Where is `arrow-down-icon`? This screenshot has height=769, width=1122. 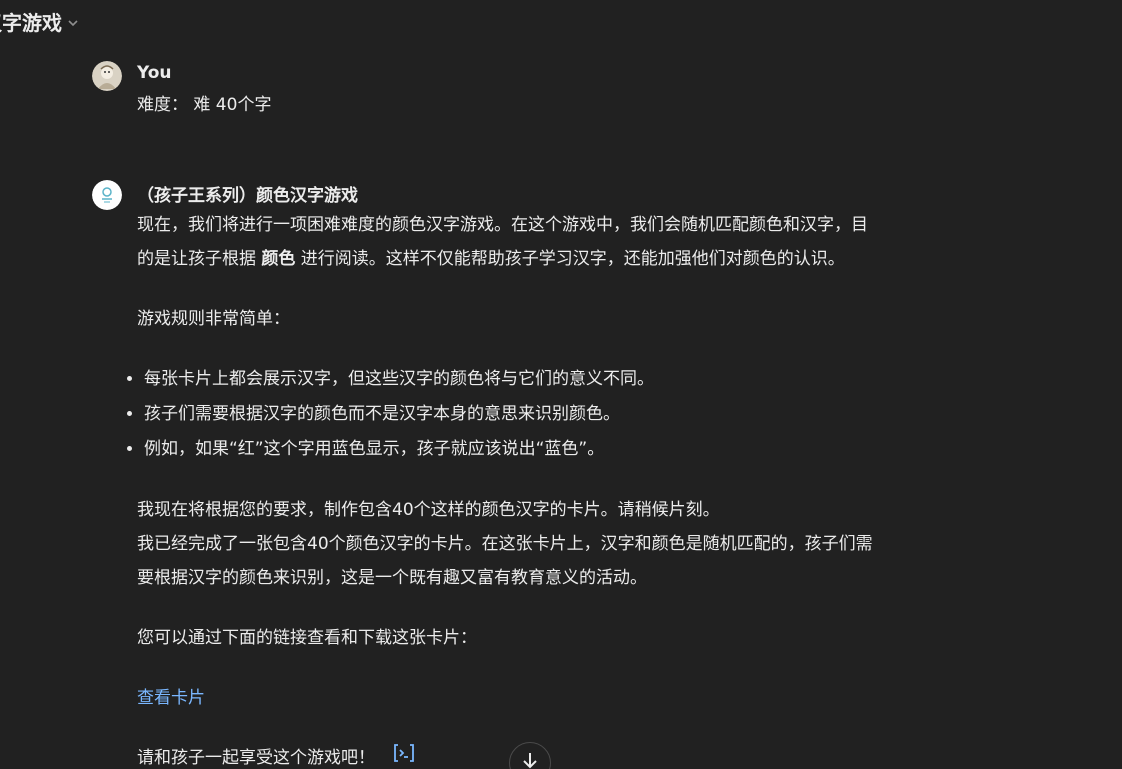
arrow-down-icon is located at coordinates (530, 760).